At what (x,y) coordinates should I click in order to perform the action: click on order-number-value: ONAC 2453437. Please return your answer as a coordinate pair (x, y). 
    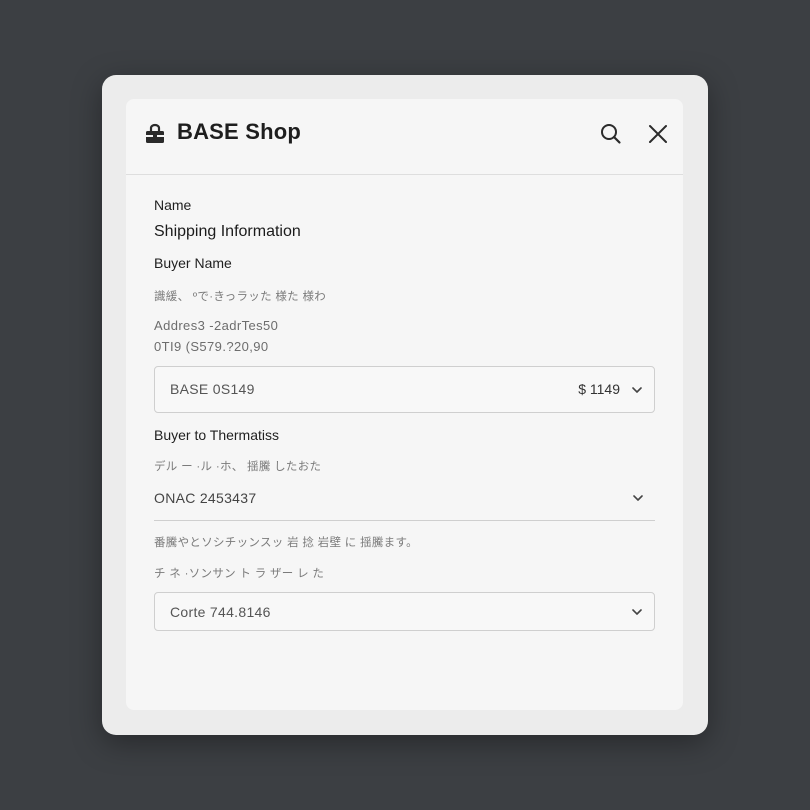
    Looking at the image, I should click on (205, 498).